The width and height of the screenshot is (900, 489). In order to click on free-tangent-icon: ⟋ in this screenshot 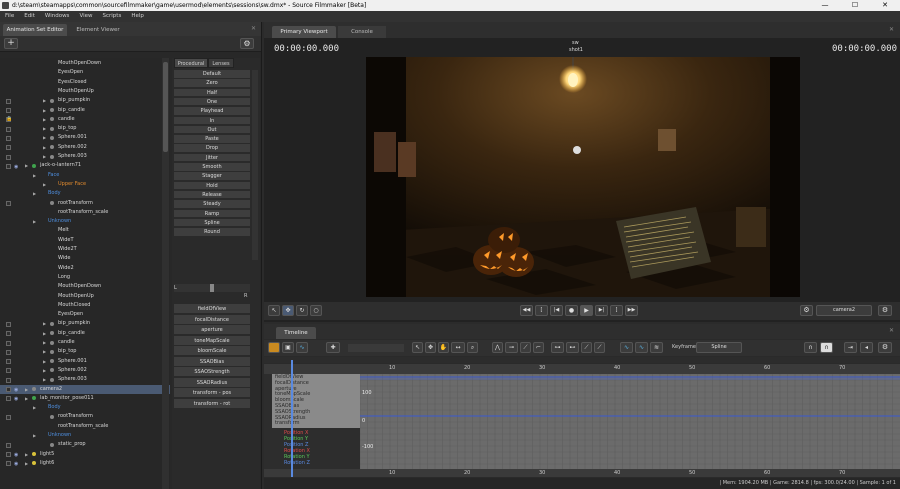, I will do `click(599, 347)`.